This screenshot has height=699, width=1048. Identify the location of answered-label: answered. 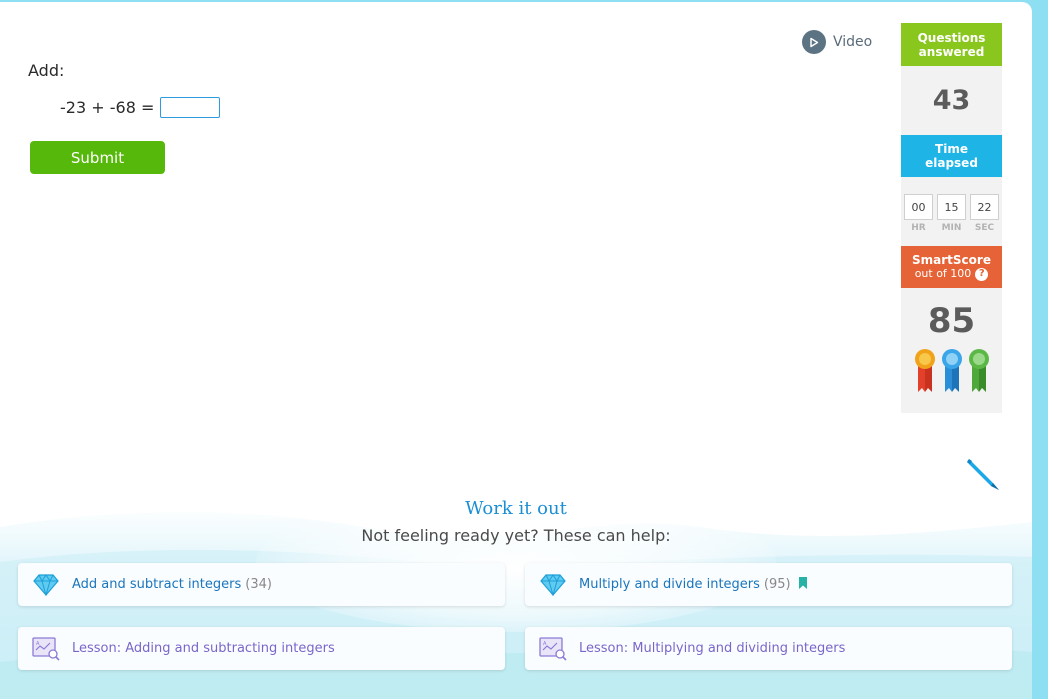
(951, 51).